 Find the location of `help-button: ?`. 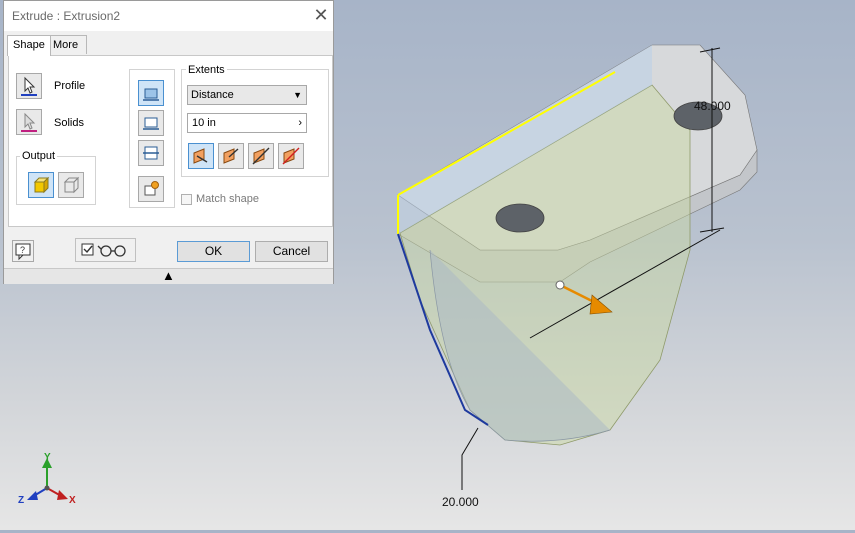

help-button: ? is located at coordinates (23, 251).